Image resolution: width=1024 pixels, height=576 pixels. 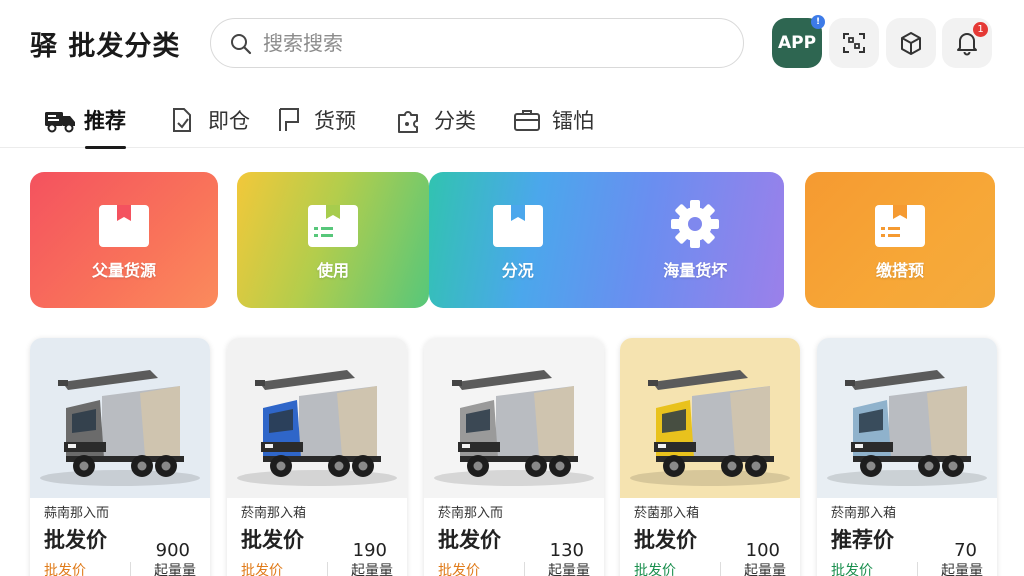 I want to click on briefcase-icon, so click(x=527, y=120).